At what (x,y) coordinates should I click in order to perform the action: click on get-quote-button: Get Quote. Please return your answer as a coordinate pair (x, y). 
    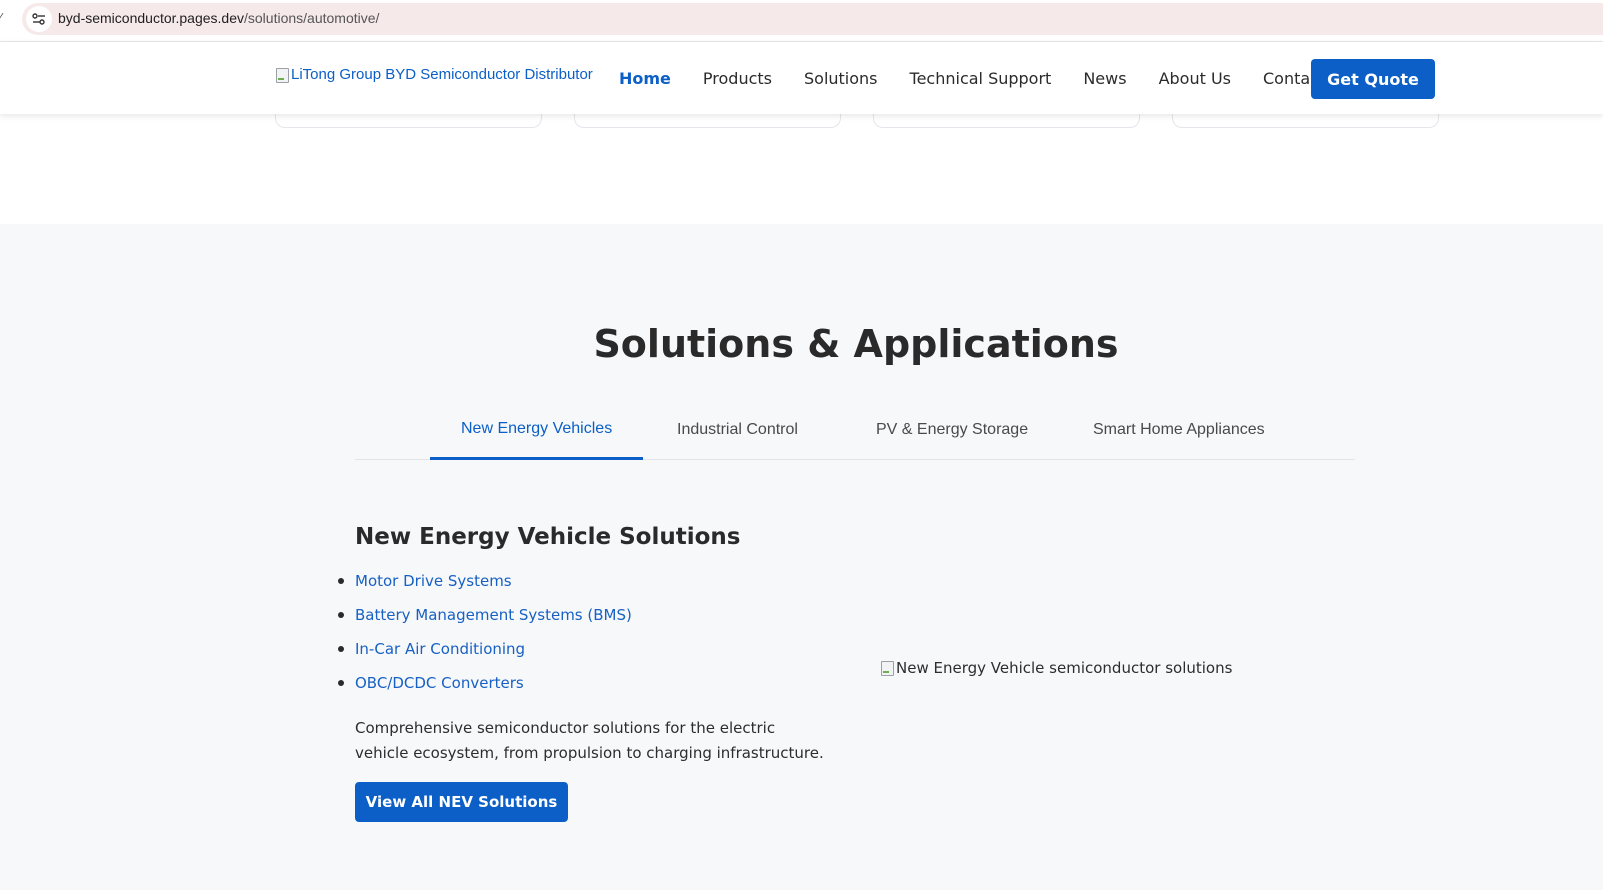
    Looking at the image, I should click on (1373, 79).